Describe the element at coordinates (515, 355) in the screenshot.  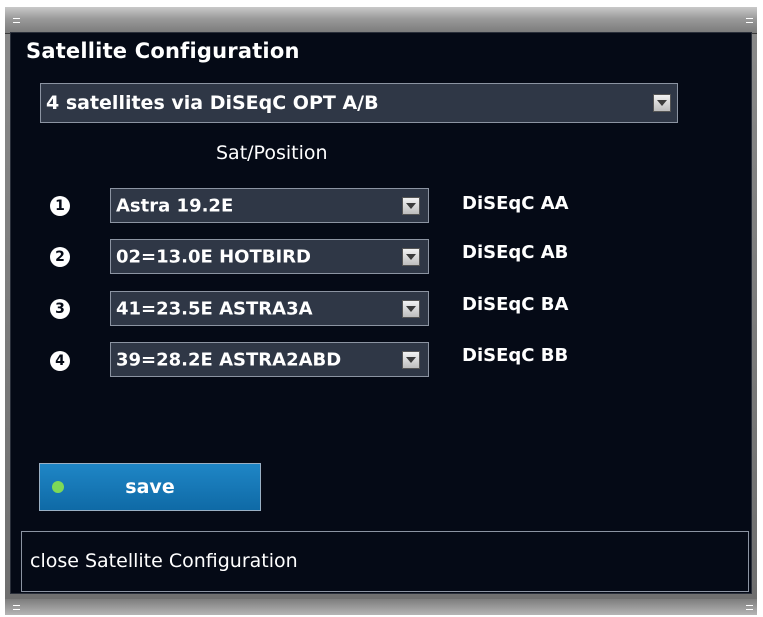
I see `diseqc-label: DiSEqC BB` at that location.